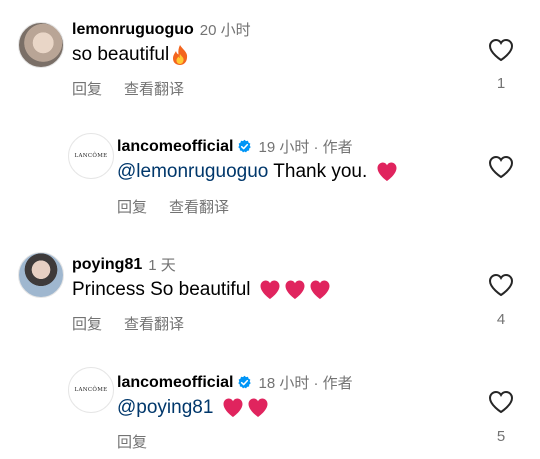  I want to click on like-count: 5, so click(501, 436).